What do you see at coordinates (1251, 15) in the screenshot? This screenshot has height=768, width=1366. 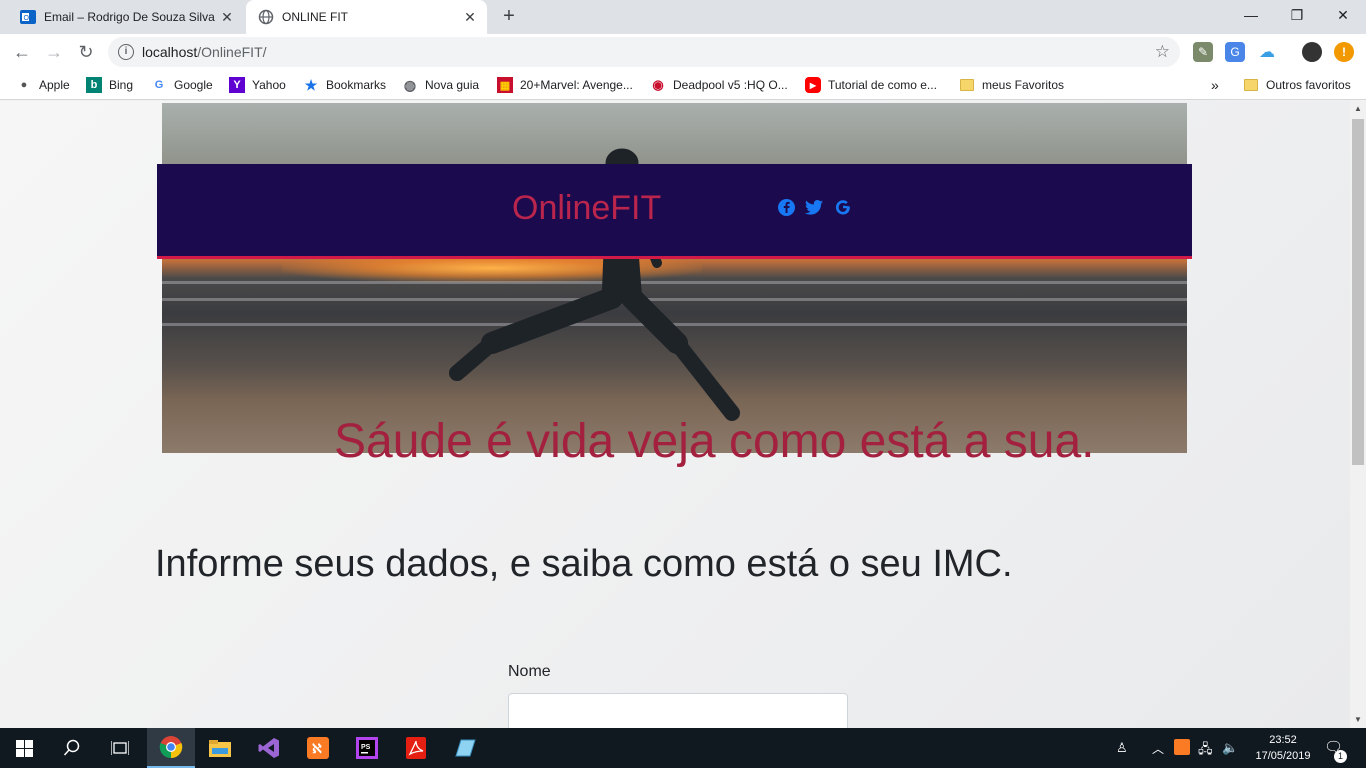 I see `minimize-icon: —` at bounding box center [1251, 15].